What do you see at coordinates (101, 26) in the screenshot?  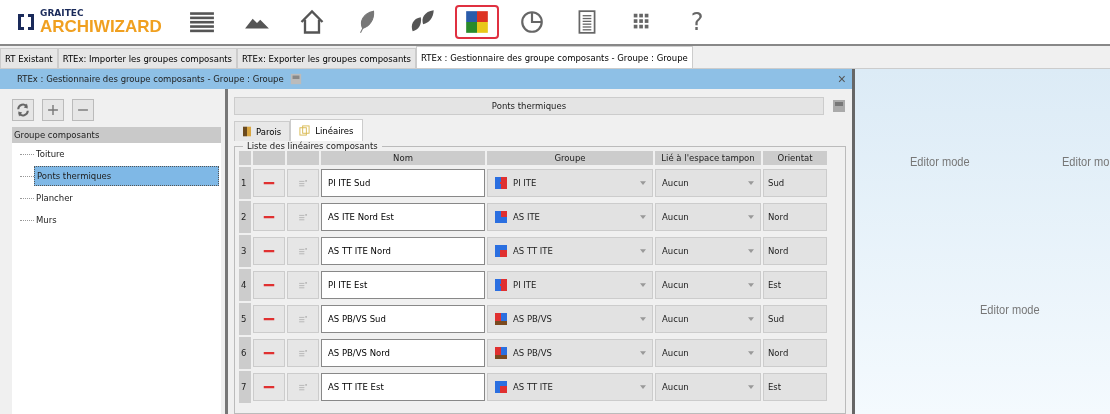 I see `product-name: ARCHIWIZARD` at bounding box center [101, 26].